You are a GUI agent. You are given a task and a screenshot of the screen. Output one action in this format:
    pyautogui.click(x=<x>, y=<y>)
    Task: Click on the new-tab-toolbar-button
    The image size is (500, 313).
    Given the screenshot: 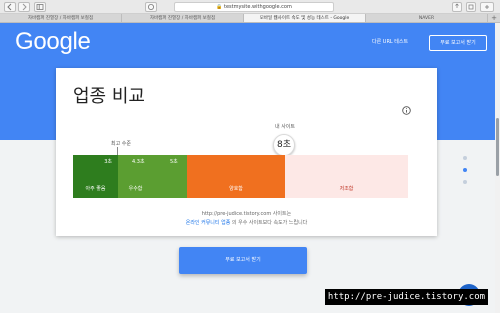 What is the action you would take?
    pyautogui.click(x=487, y=7)
    